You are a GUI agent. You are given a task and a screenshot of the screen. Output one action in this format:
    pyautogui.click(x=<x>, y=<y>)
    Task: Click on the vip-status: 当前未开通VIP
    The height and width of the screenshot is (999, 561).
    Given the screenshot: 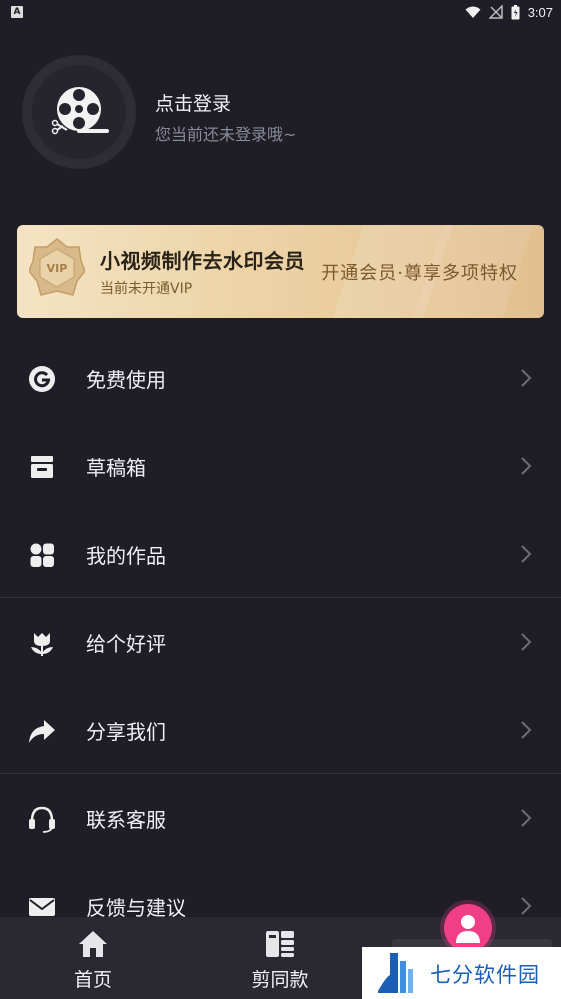 What is the action you would take?
    pyautogui.click(x=146, y=289)
    